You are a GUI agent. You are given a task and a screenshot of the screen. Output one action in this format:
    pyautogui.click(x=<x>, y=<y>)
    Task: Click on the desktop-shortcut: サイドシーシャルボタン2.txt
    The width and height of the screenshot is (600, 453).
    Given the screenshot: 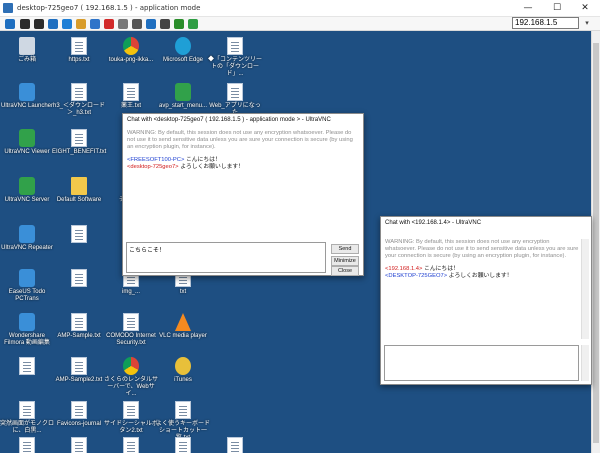 What is the action you would take?
    pyautogui.click(x=131, y=418)
    